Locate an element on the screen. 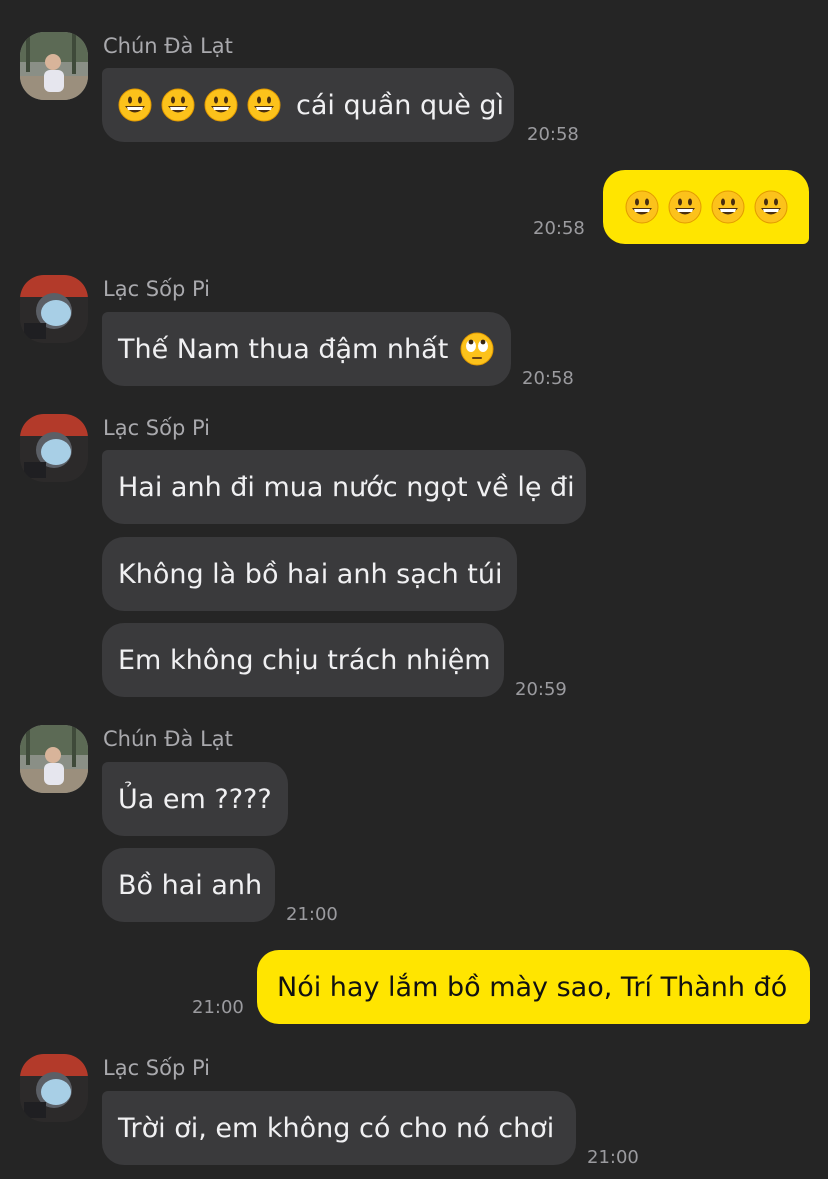 This screenshot has height=1179, width=828. message-bubble-outgoing: Nói hay lắm bồ mày sao, Trí Thành đó is located at coordinates (533, 987).